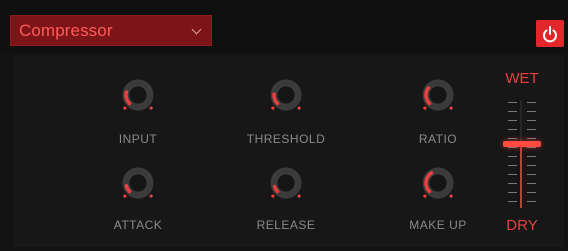 This screenshot has height=251, width=568. I want to click on input-knob, so click(138, 97).